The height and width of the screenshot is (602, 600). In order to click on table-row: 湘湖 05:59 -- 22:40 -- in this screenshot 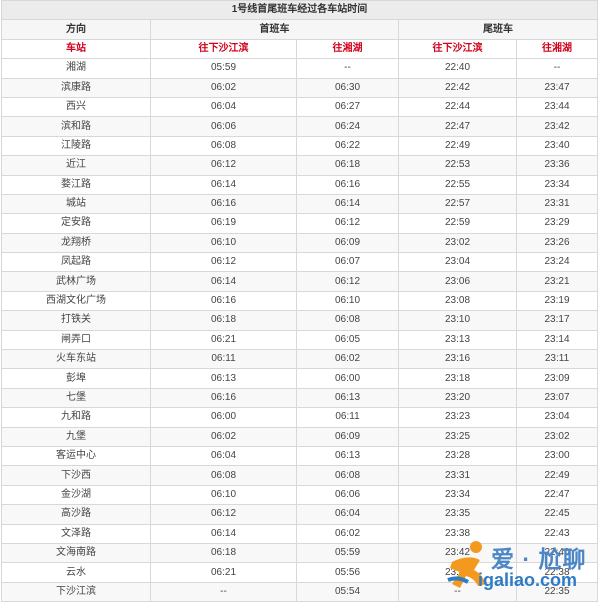, I will do `click(299, 68)`.